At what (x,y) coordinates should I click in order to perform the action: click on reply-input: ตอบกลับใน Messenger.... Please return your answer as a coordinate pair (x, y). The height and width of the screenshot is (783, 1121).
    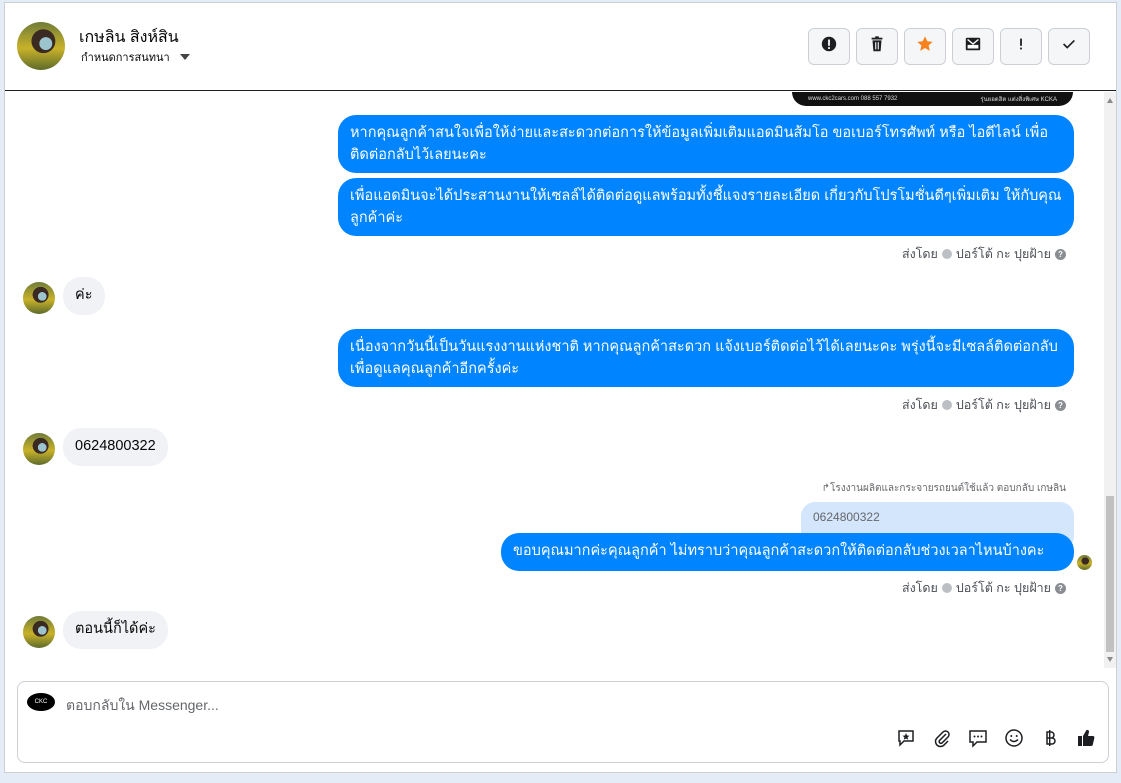
    Looking at the image, I should click on (142, 706).